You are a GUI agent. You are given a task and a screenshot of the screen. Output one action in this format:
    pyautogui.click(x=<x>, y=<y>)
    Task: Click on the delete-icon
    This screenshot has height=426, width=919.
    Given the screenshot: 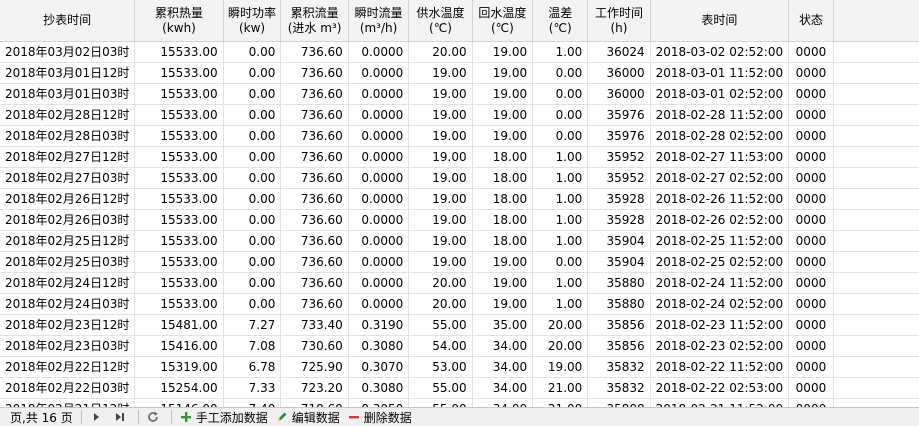 What is the action you would take?
    pyautogui.click(x=354, y=417)
    